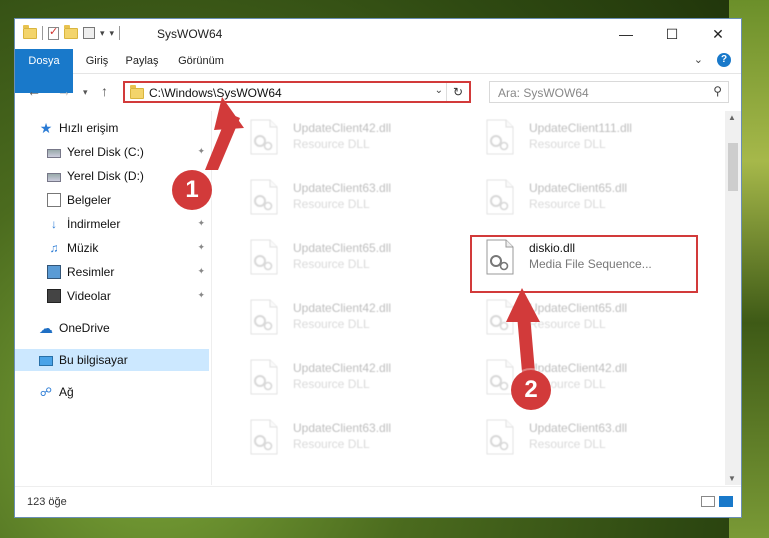 Image resolution: width=769 pixels, height=538 pixels. I want to click on callout-step-1: 1, so click(192, 190).